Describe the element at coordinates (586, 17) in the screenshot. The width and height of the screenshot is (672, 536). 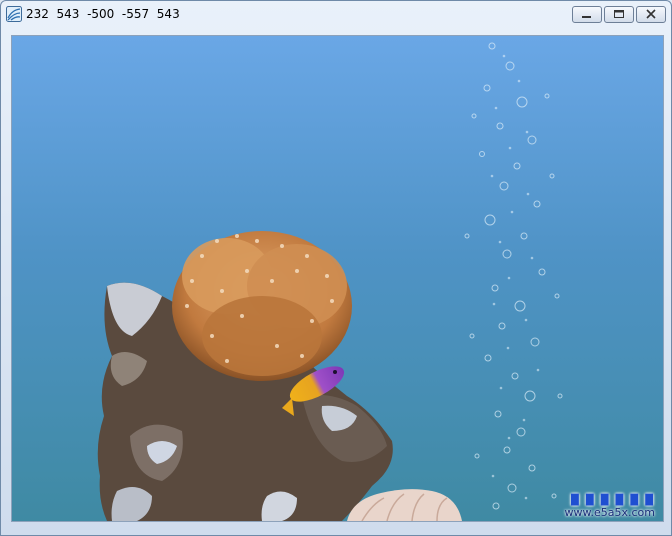
I see `minimize-icon` at that location.